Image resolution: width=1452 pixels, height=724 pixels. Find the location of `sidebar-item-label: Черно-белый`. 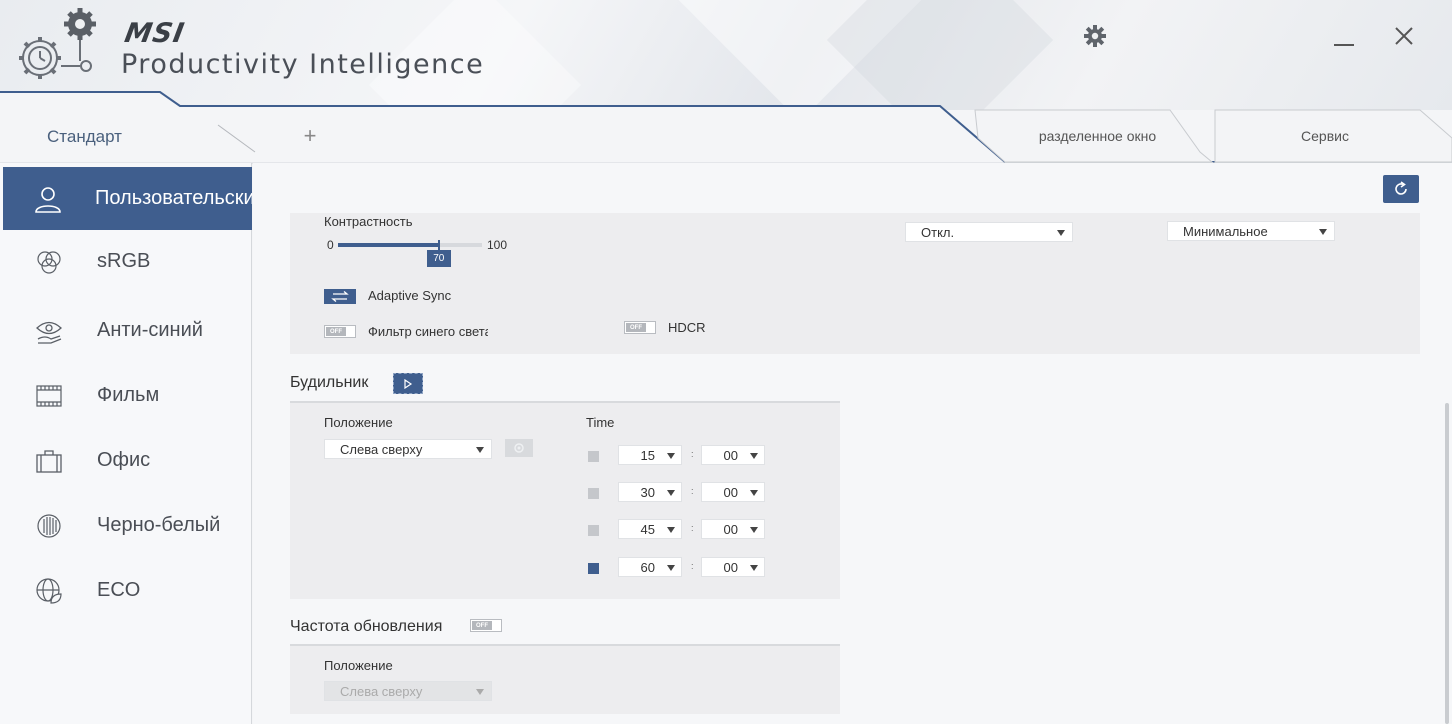

sidebar-item-label: Черно-белый is located at coordinates (159, 525).